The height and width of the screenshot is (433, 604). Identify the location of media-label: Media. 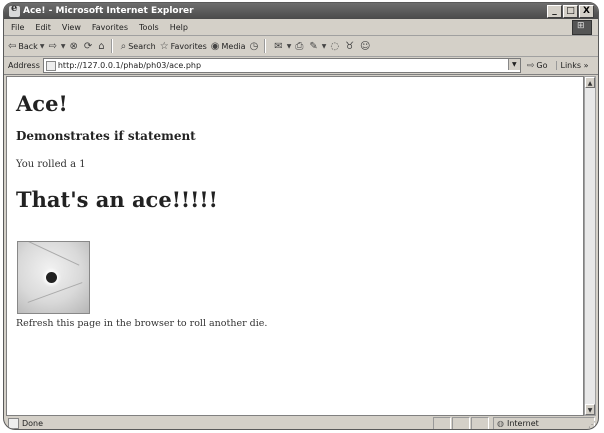
(233, 46).